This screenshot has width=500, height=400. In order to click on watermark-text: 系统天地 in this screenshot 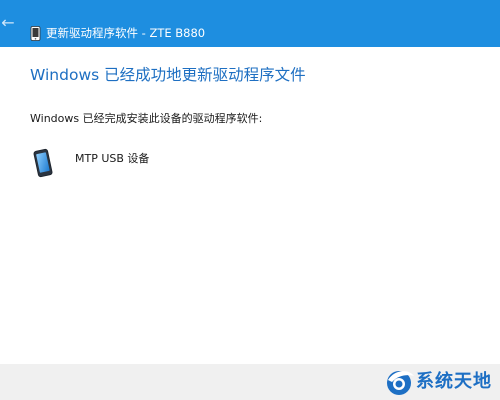, I will do `click(454, 381)`.